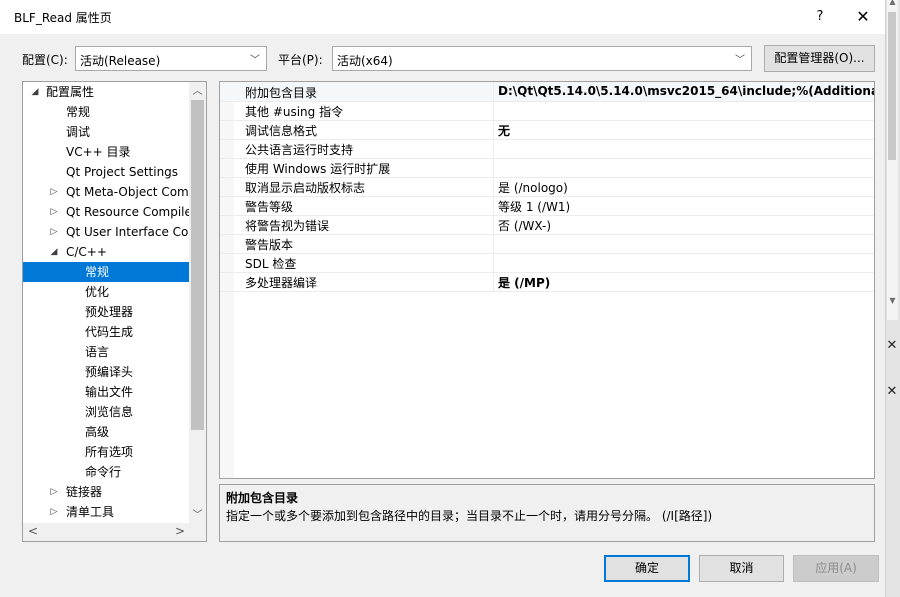  What do you see at coordinates (122, 172) in the screenshot?
I see `tree-item-label: Qt Project Settings` at bounding box center [122, 172].